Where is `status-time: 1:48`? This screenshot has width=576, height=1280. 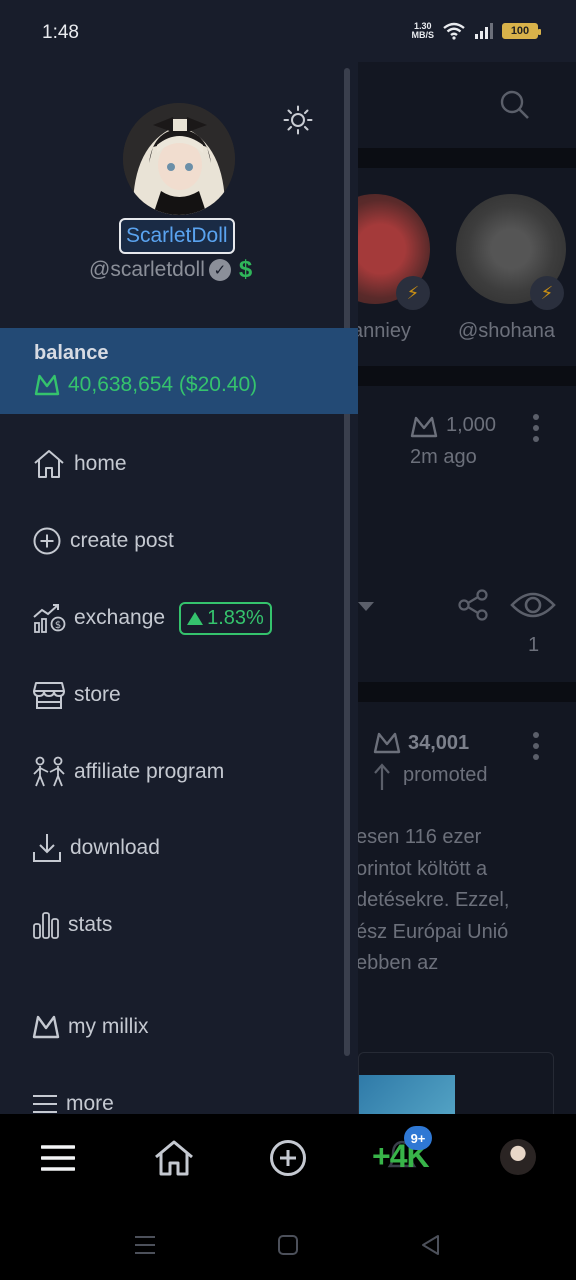 status-time: 1:48 is located at coordinates (60, 32).